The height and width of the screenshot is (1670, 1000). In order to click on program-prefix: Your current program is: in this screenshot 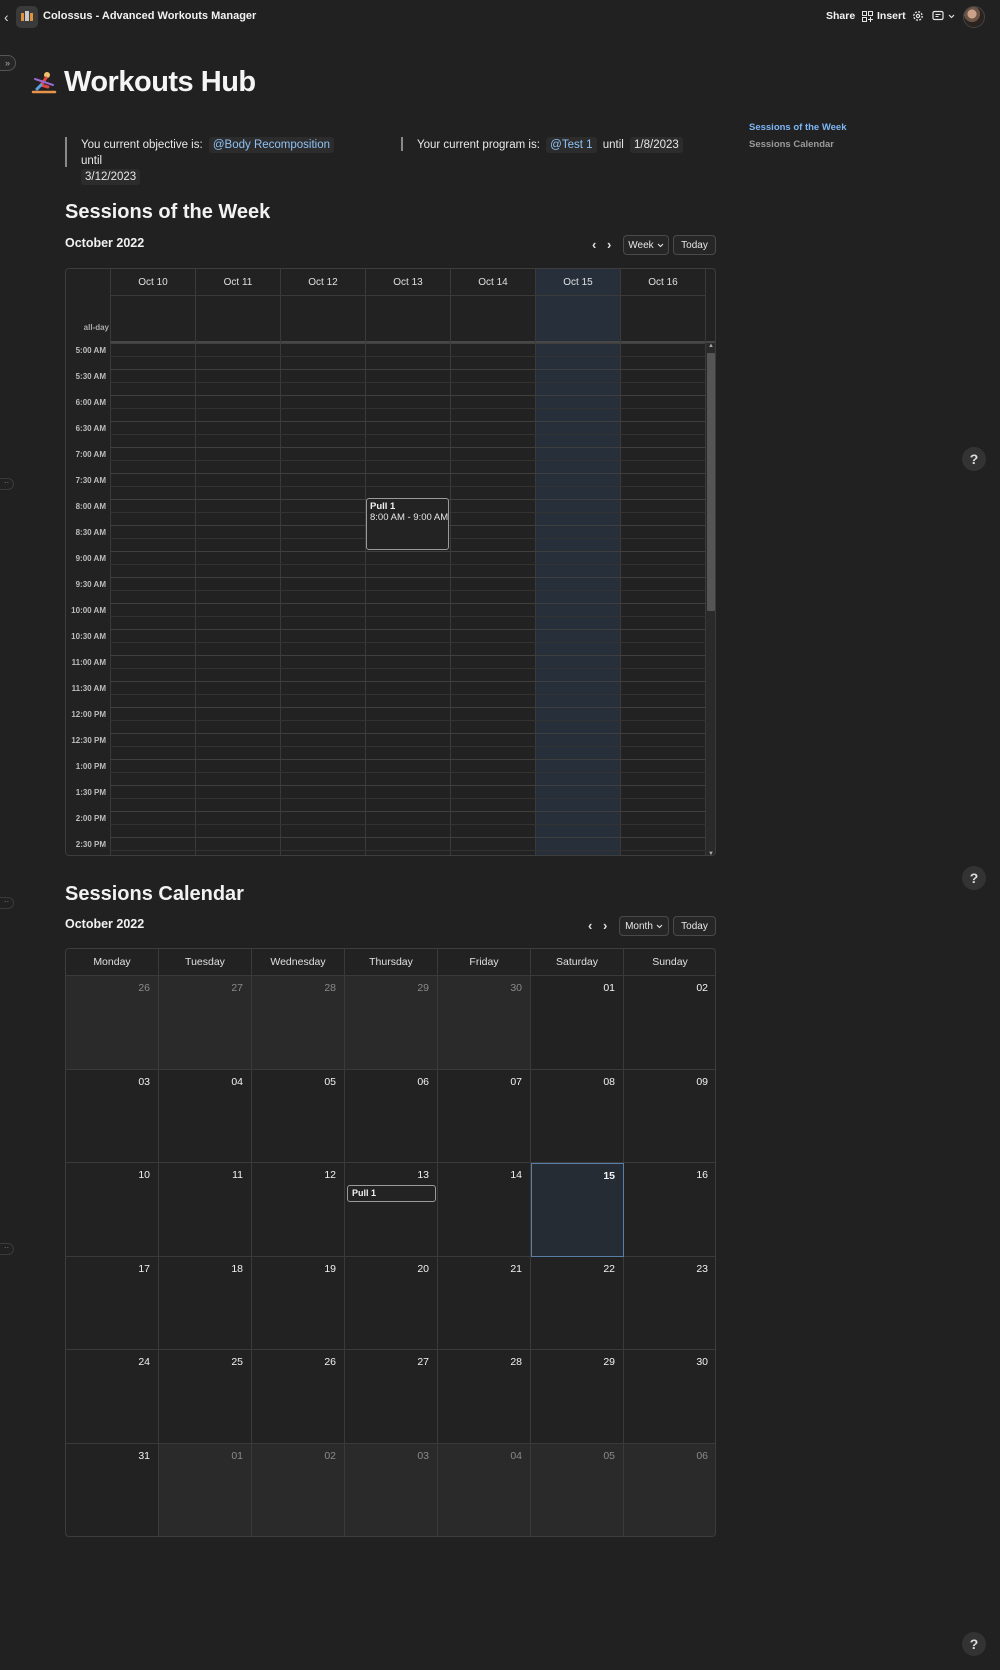, I will do `click(478, 145)`.